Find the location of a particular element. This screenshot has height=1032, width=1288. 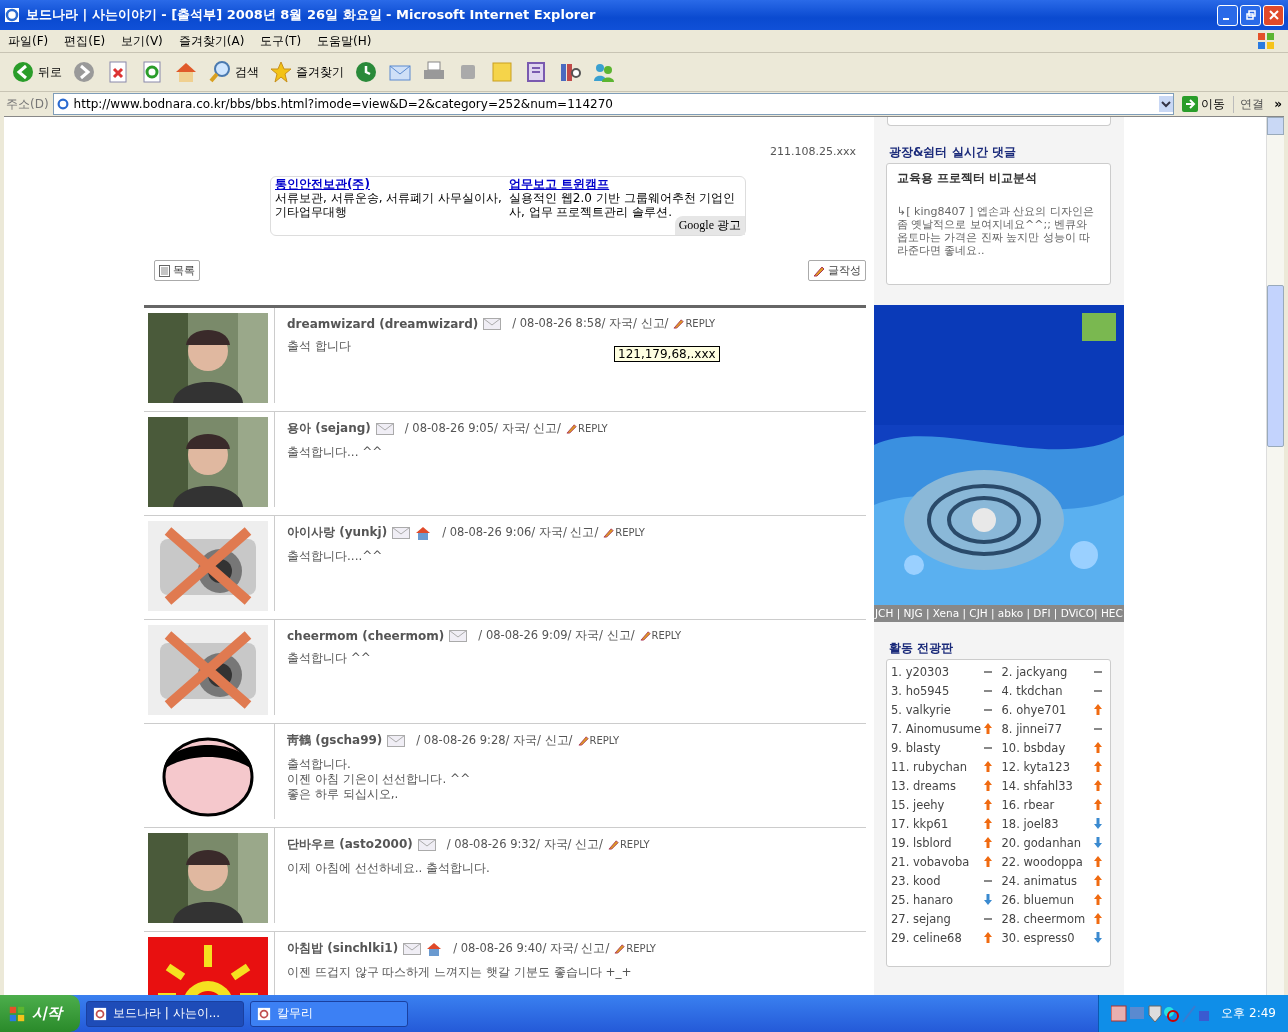

ranking-entry: 20. godanhan is located at coordinates (1041, 842).